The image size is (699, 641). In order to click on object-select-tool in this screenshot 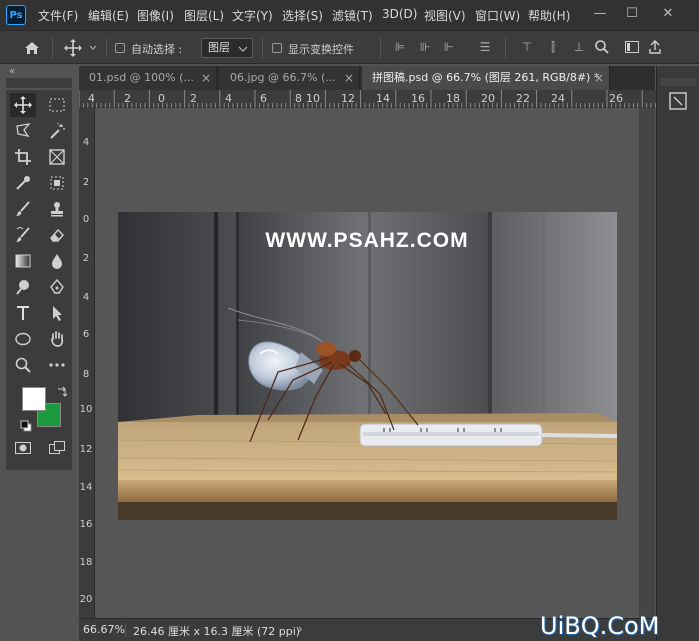, I will do `click(57, 183)`.